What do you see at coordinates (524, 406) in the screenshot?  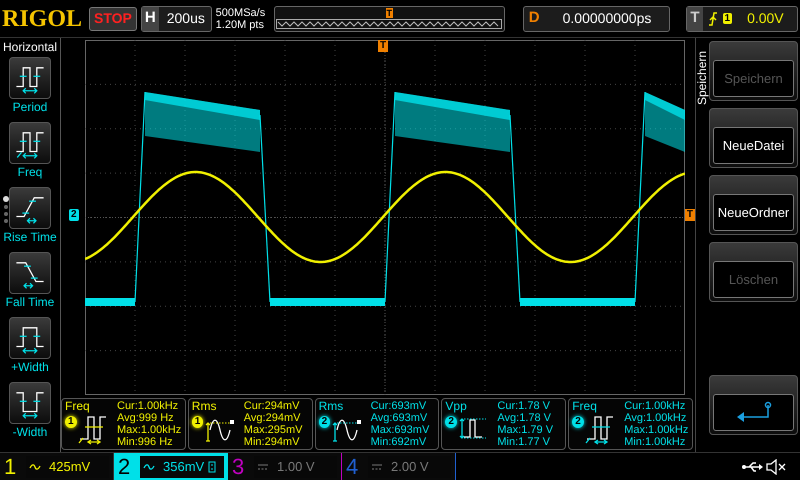 I see `measurement-value: Cur:1.78 V` at bounding box center [524, 406].